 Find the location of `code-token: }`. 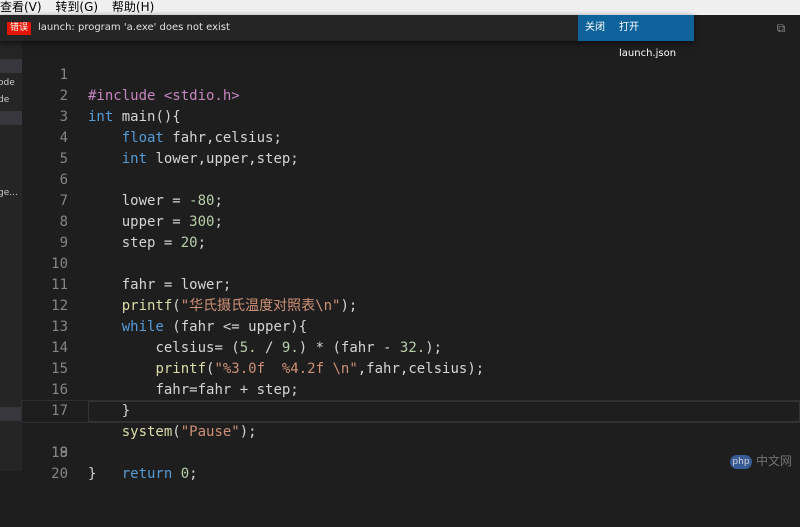

code-token: } is located at coordinates (92, 474).